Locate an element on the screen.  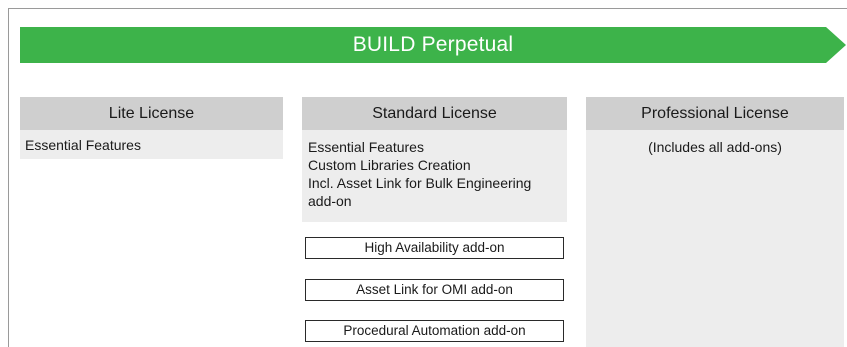
banner-title: BUILD Perpetual is located at coordinates (433, 44).